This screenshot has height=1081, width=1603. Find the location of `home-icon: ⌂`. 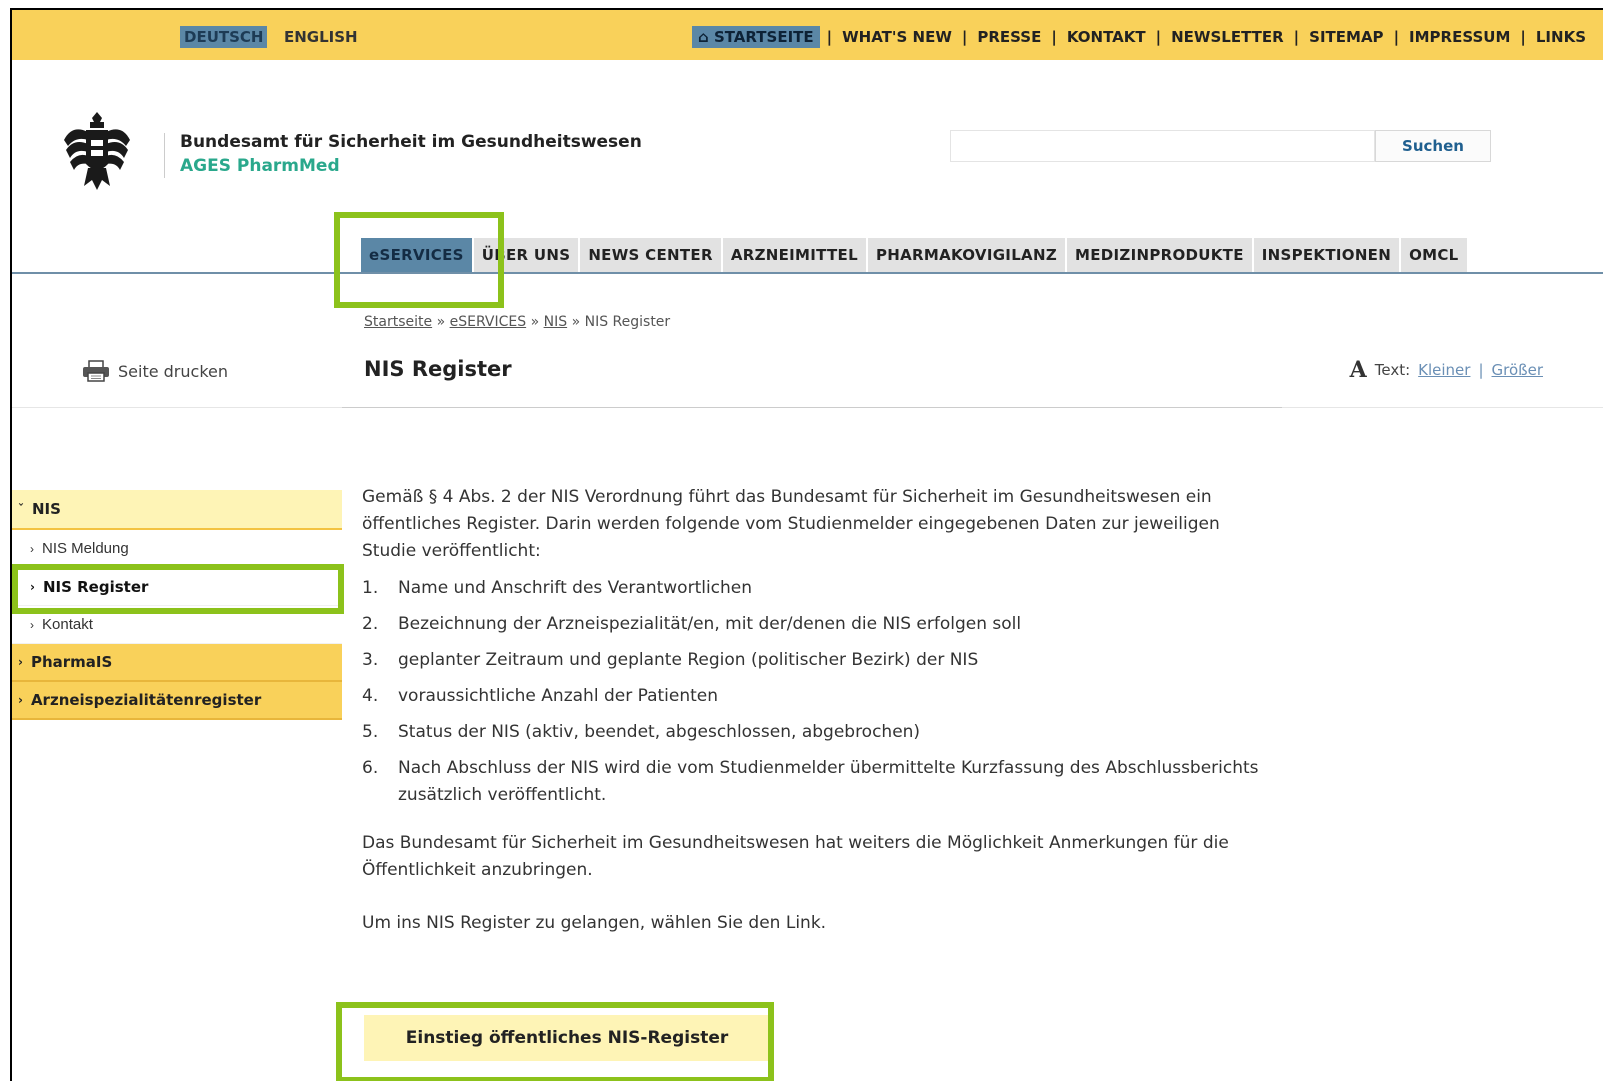

home-icon: ⌂ is located at coordinates (703, 37).